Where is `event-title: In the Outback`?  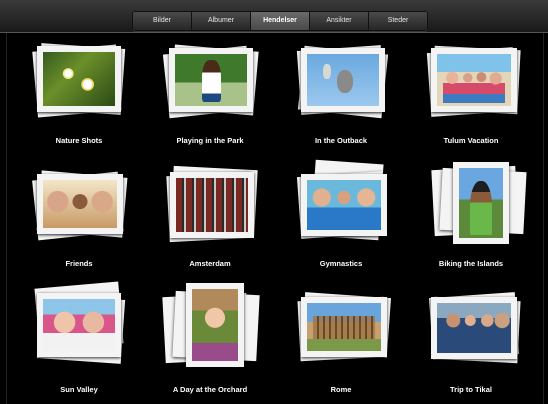
event-title: In the Outback is located at coordinates (341, 140).